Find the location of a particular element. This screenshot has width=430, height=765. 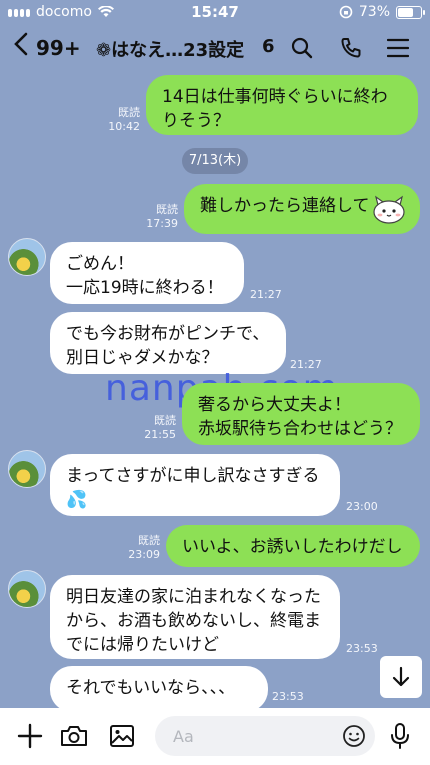

battery-icon is located at coordinates (410, 12).